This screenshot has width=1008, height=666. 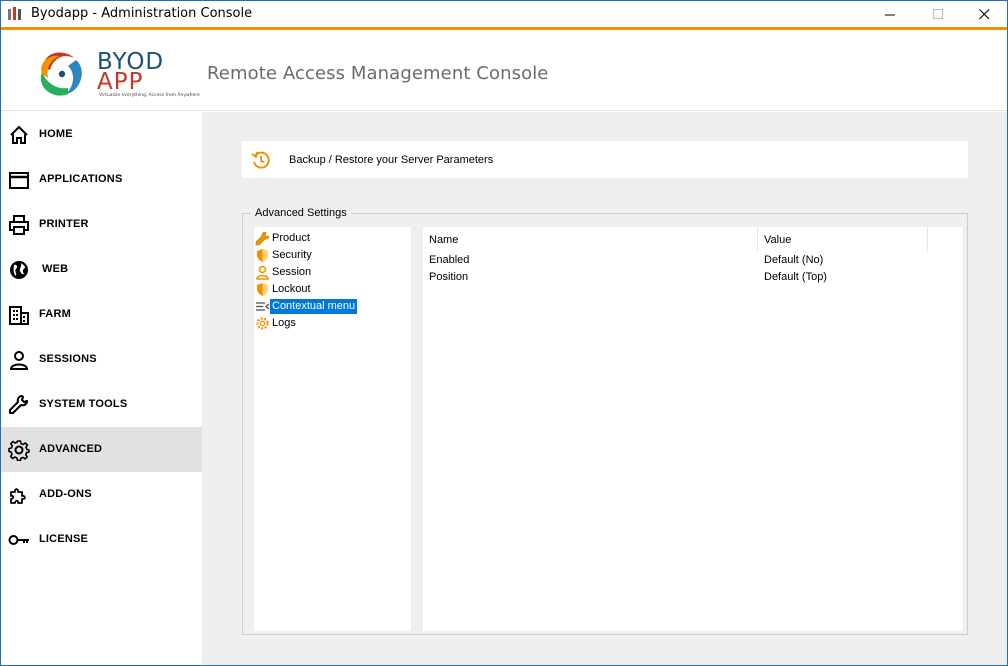 I want to click on cell-value: Default (No), so click(x=794, y=260).